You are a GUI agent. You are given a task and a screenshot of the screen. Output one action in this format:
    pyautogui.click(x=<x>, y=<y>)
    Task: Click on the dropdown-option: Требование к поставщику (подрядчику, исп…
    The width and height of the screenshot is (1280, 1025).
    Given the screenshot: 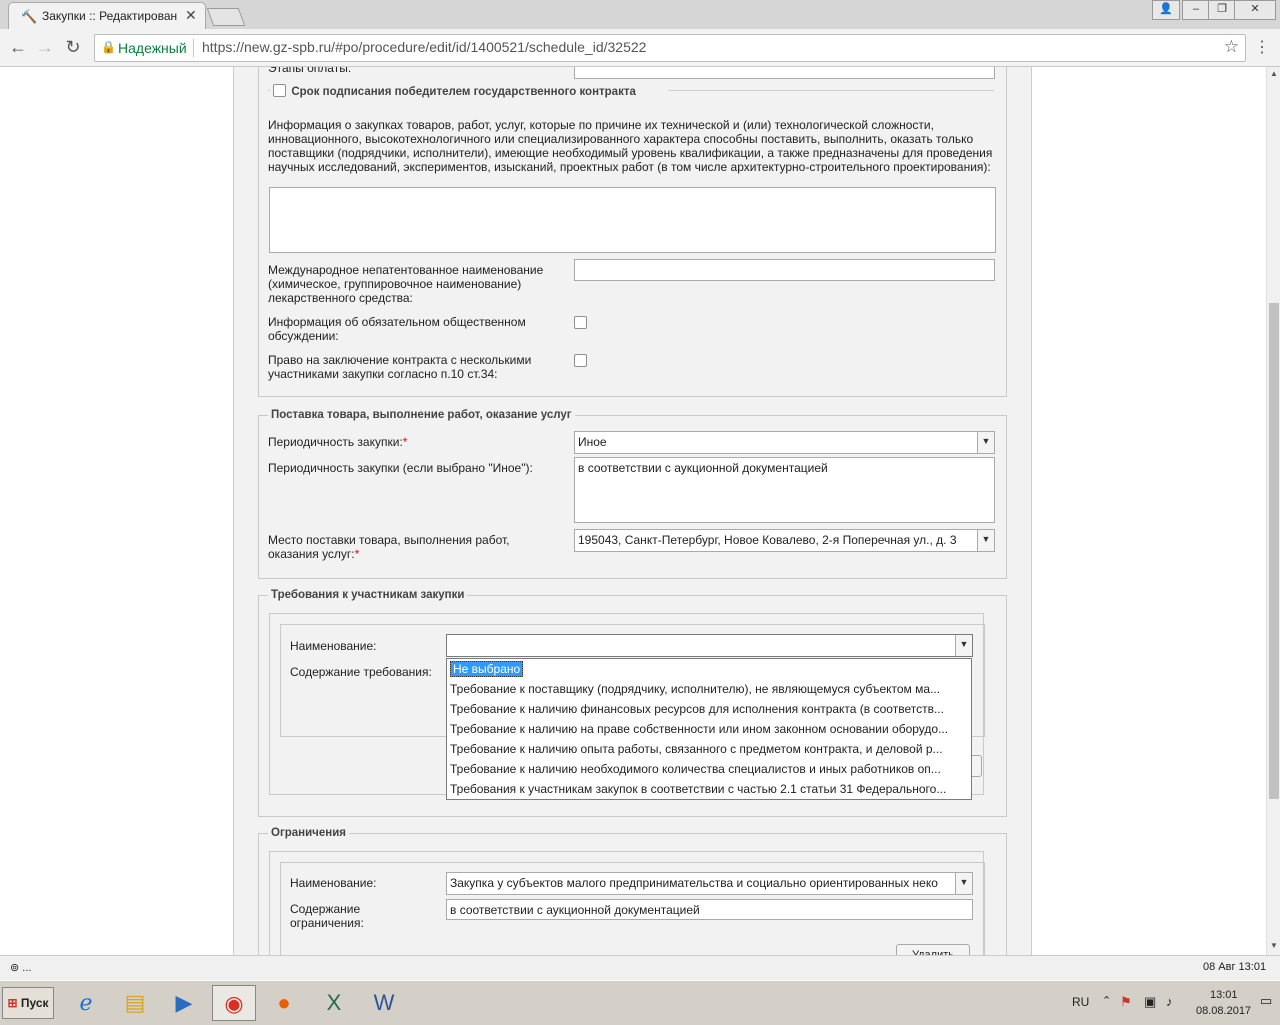 What is the action you would take?
    pyautogui.click(x=709, y=689)
    